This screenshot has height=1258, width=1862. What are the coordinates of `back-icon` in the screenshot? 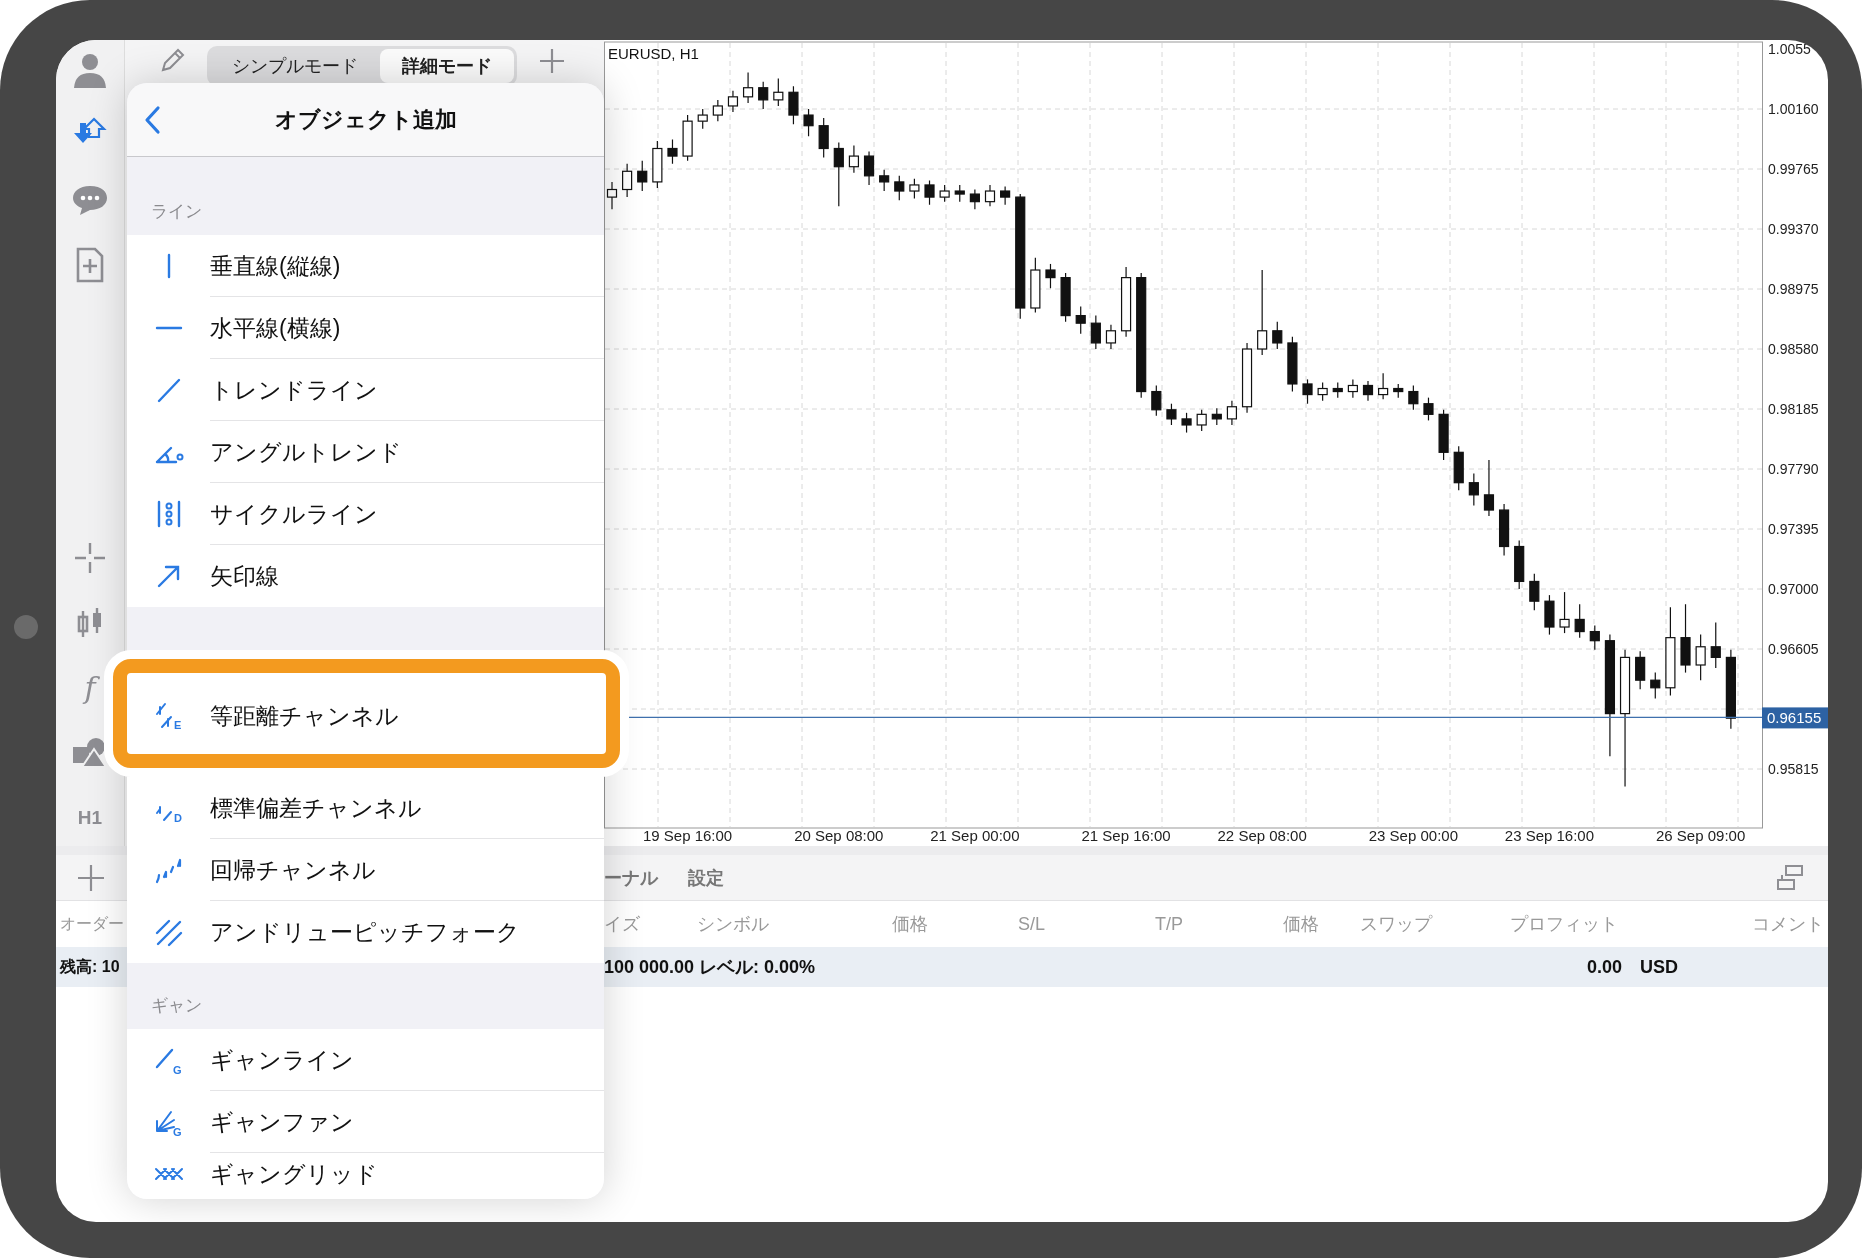 It's located at (152, 120).